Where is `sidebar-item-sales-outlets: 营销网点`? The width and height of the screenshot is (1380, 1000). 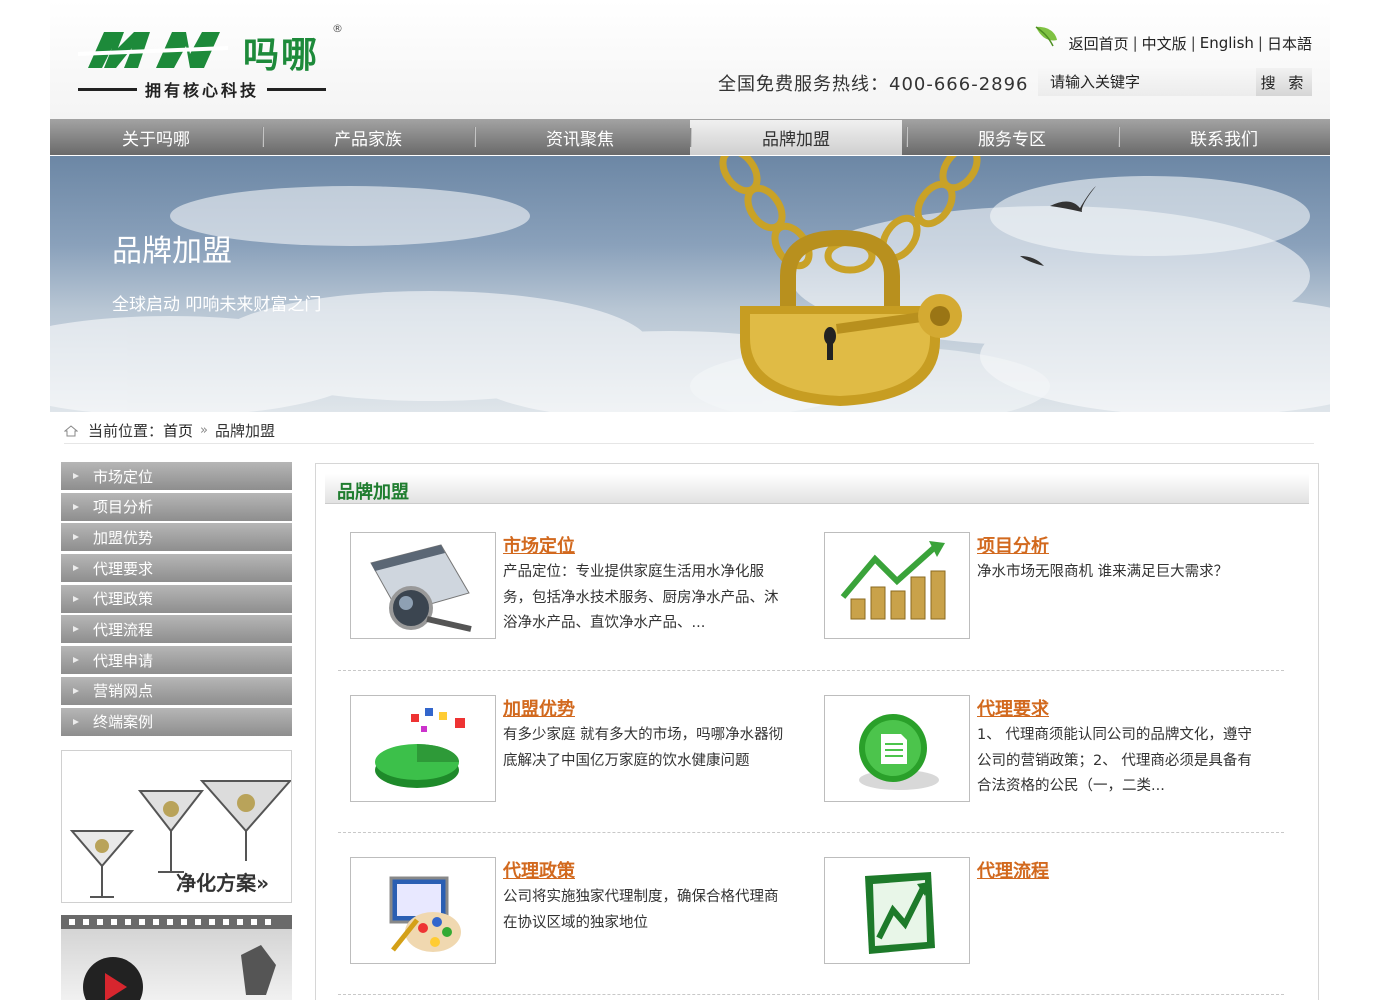 sidebar-item-sales-outlets: 营销网点 is located at coordinates (176, 690).